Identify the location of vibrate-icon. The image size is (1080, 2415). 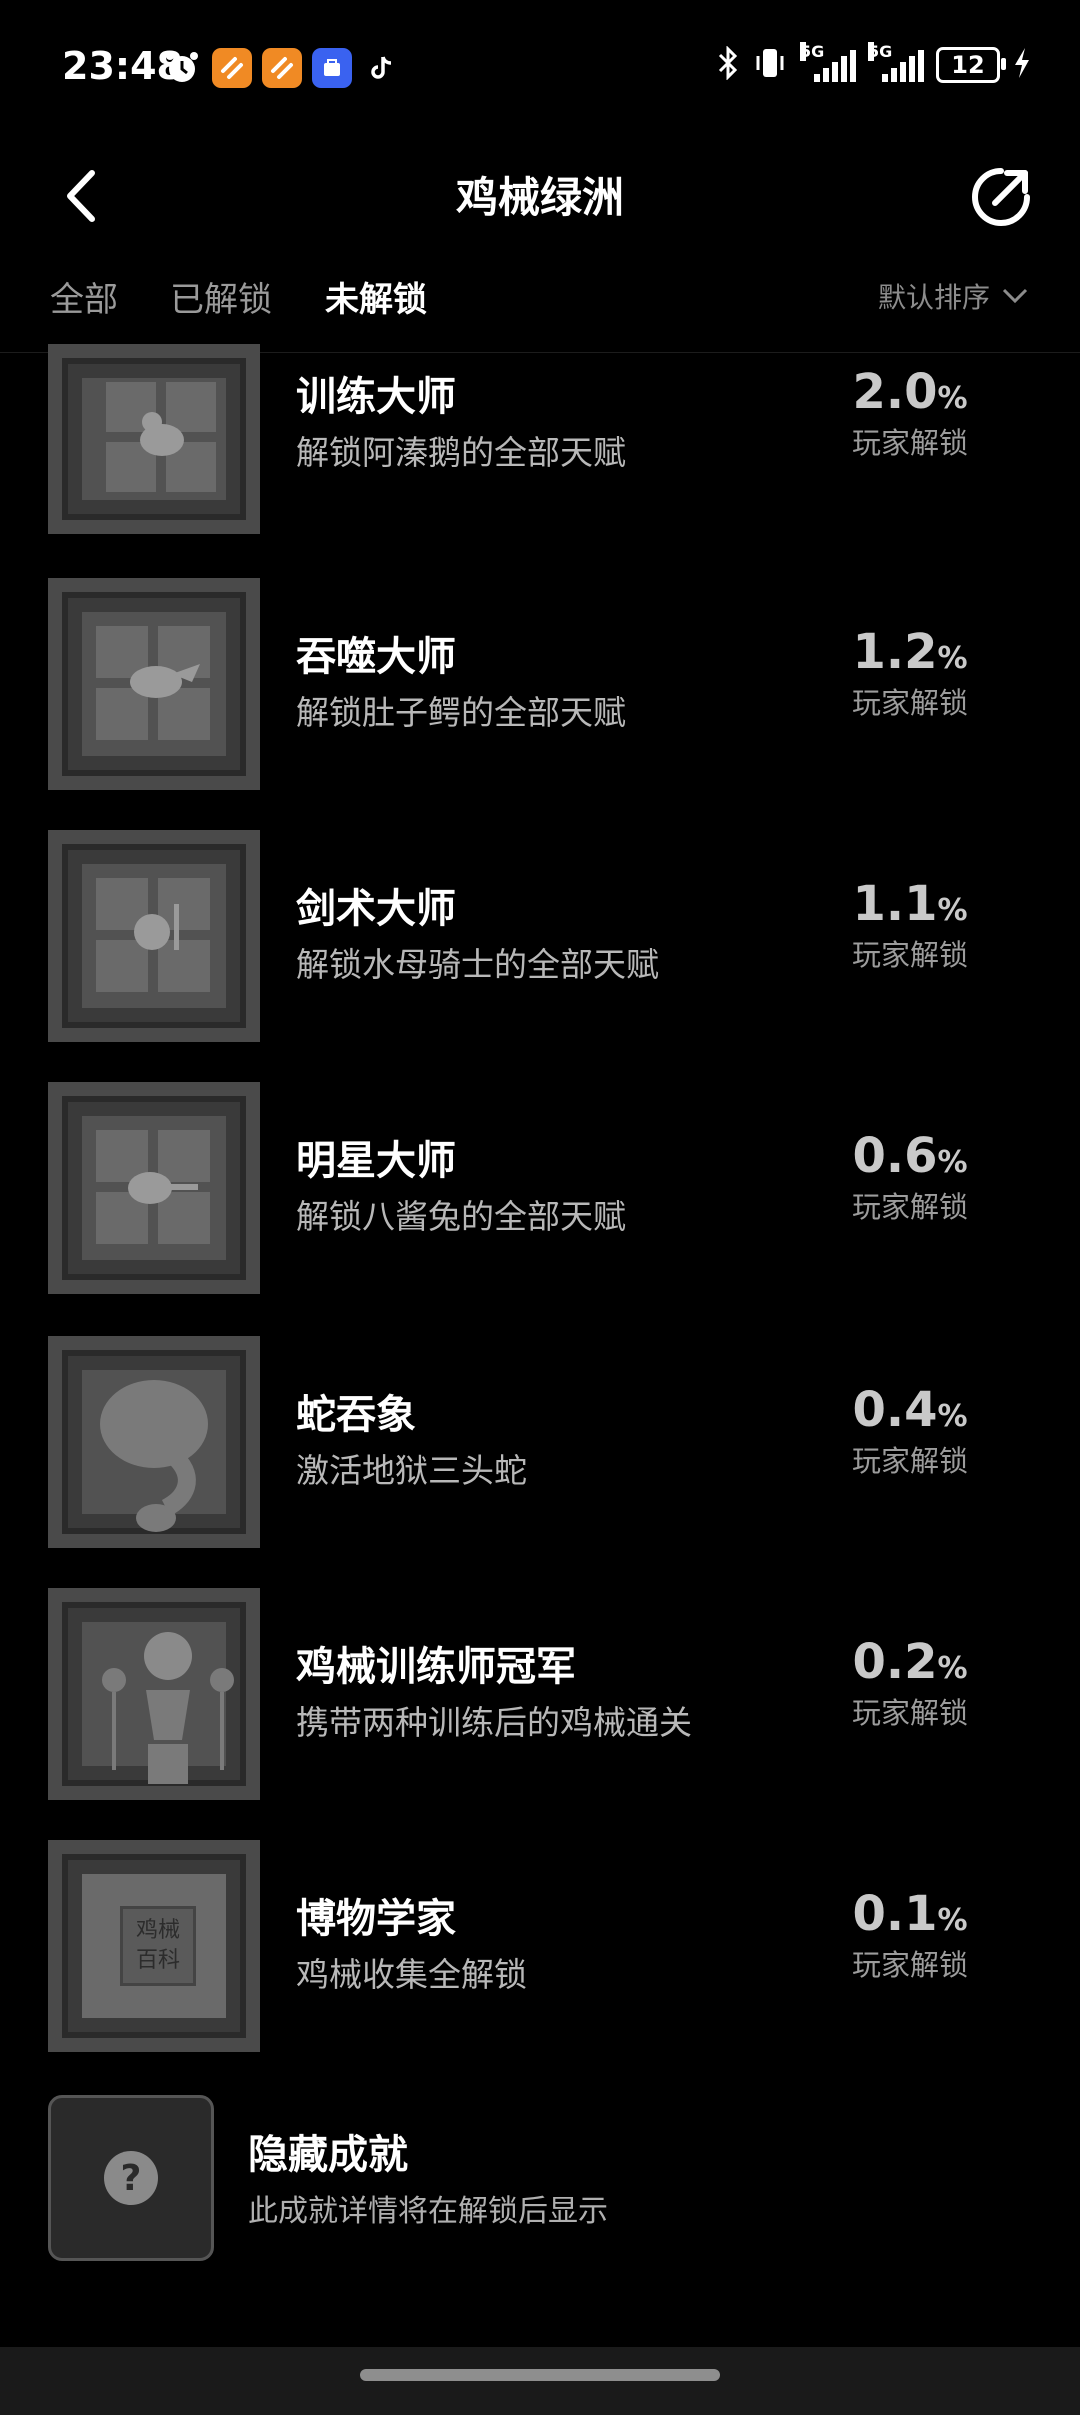
(770, 65).